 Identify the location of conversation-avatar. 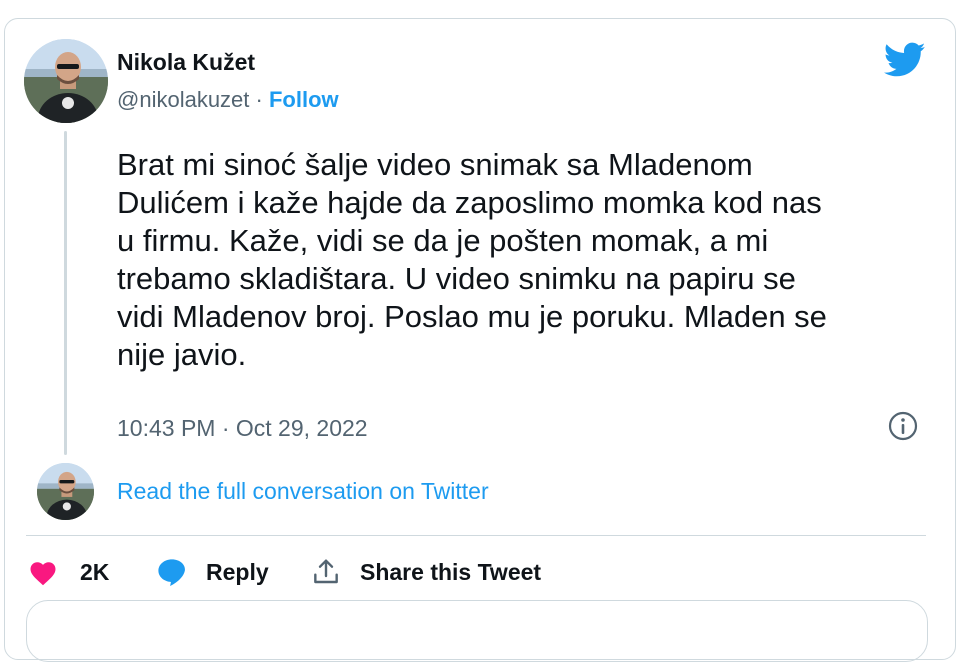
(65, 491).